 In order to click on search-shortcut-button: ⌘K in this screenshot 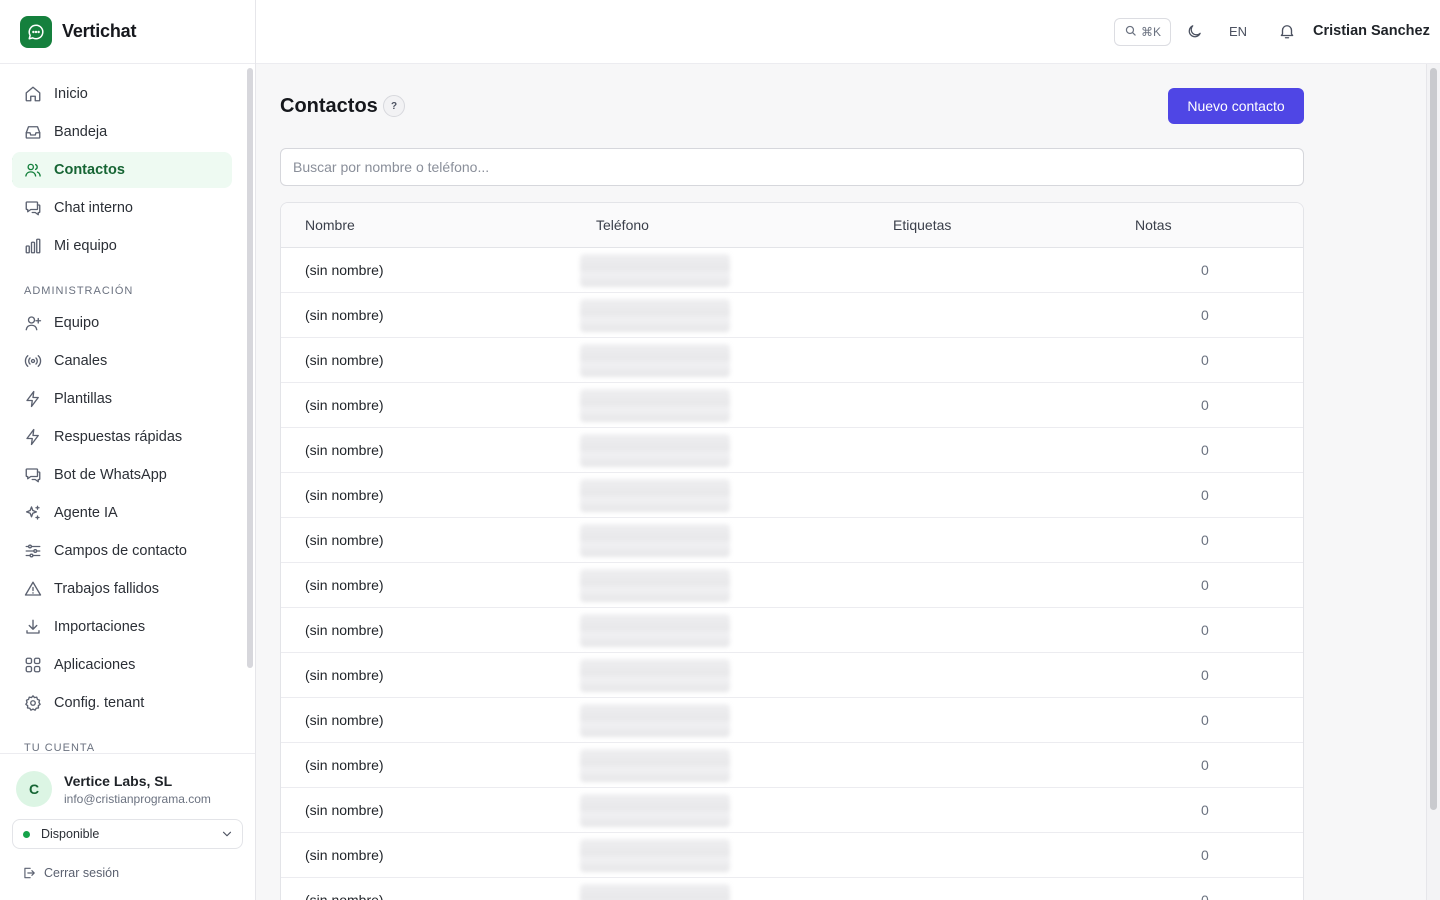, I will do `click(1142, 32)`.